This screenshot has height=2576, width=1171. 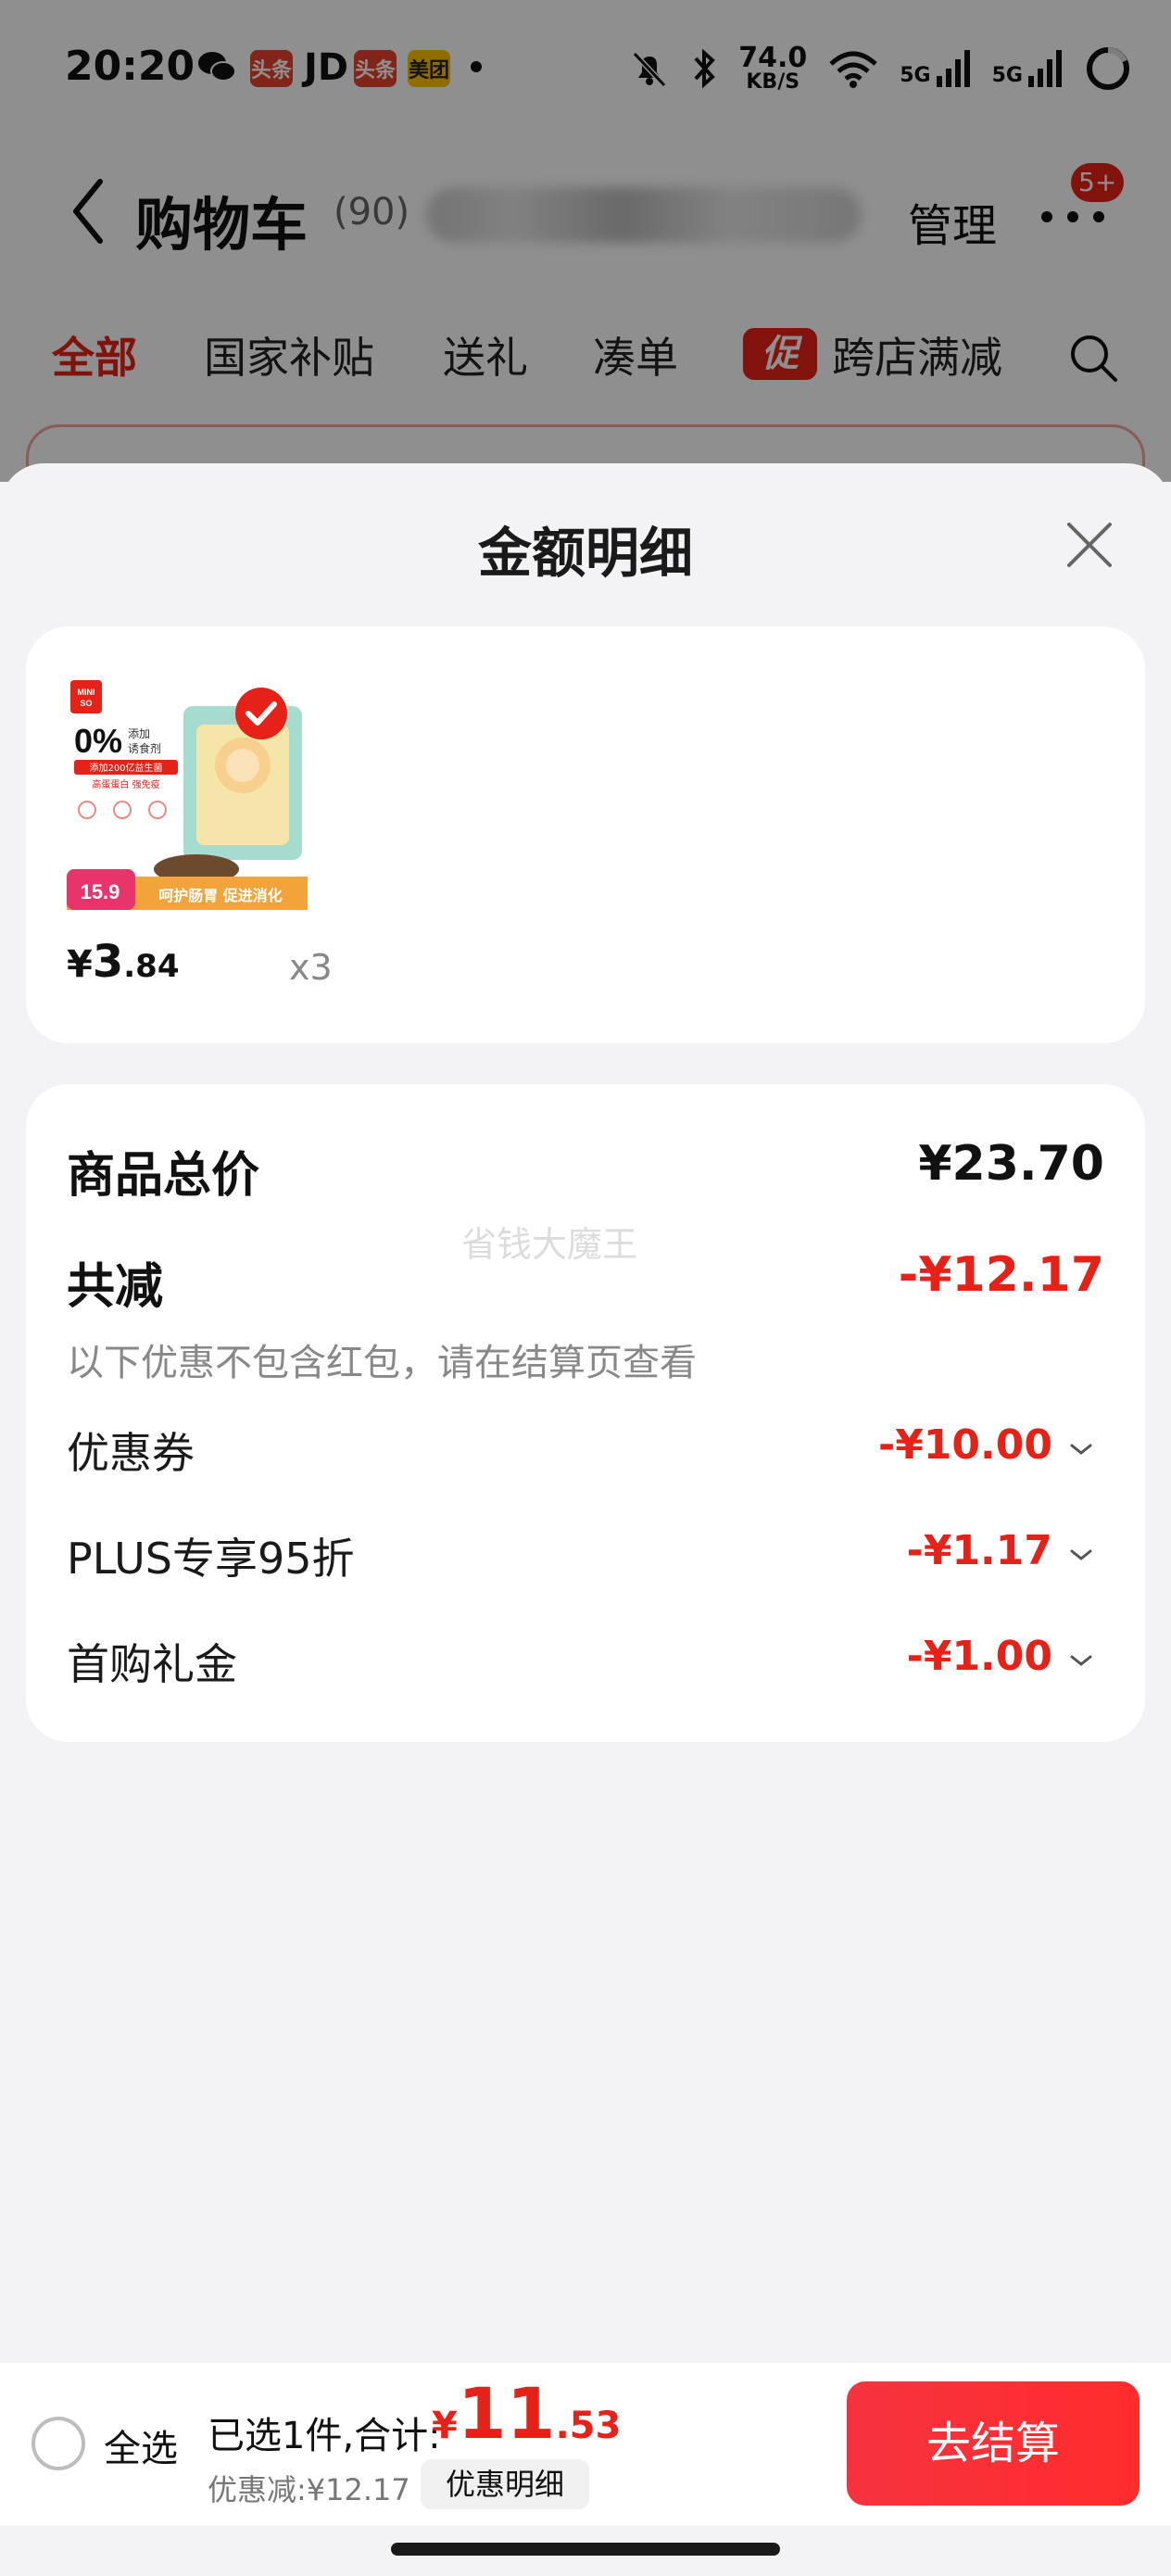 What do you see at coordinates (585, 553) in the screenshot?
I see `sheet-title: 金额明细` at bounding box center [585, 553].